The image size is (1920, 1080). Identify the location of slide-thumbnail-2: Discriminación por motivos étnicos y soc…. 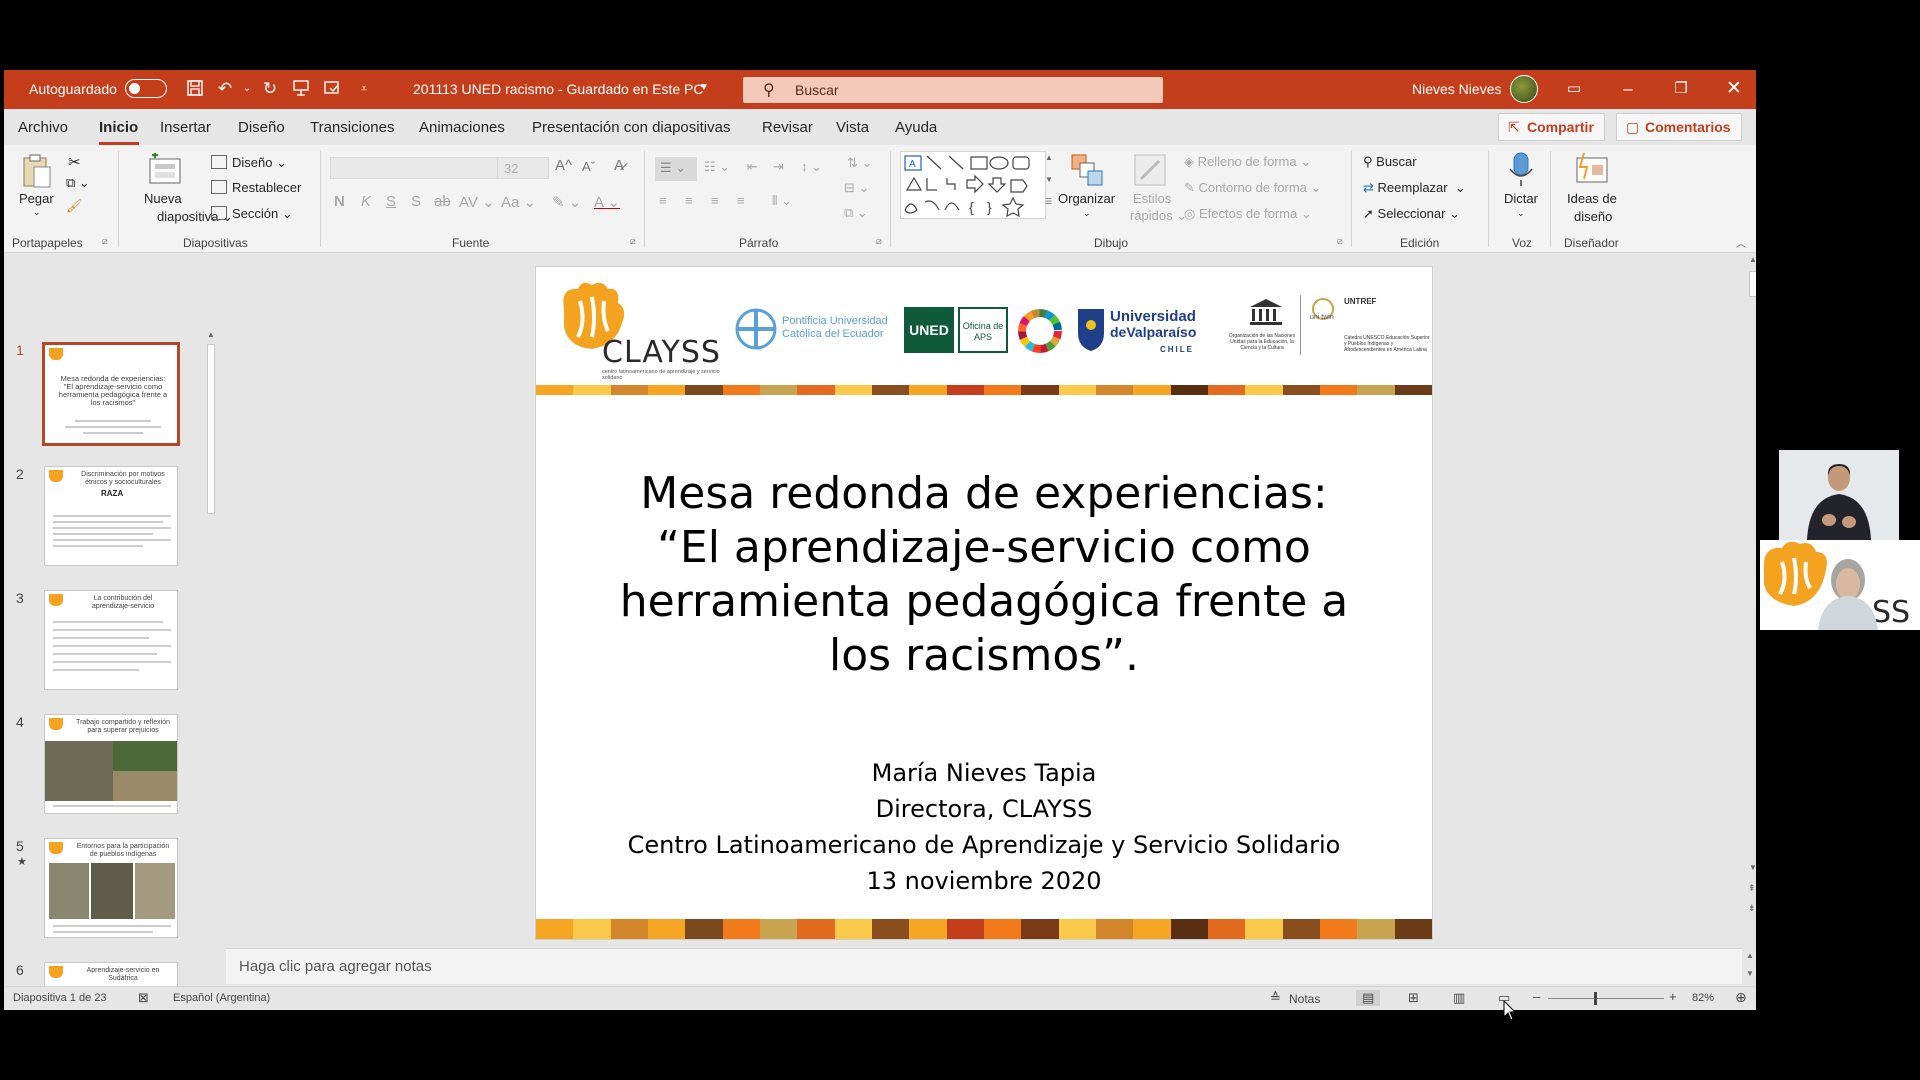
(111, 516).